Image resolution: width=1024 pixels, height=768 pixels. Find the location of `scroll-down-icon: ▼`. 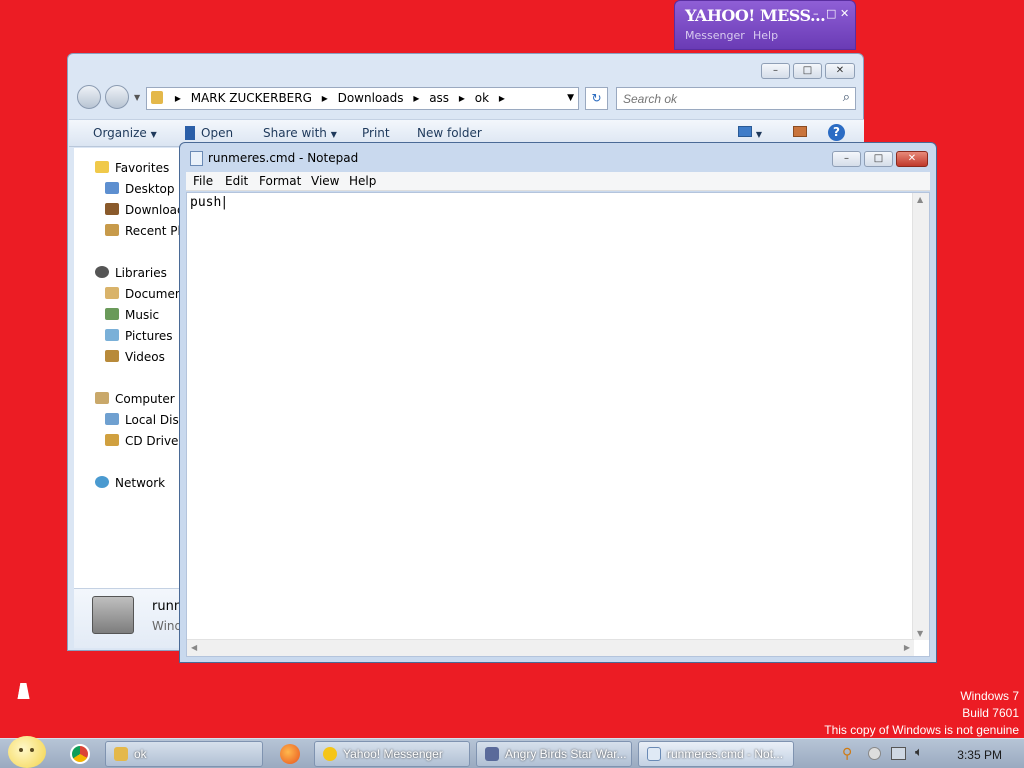

scroll-down-icon: ▼ is located at coordinates (920, 633).